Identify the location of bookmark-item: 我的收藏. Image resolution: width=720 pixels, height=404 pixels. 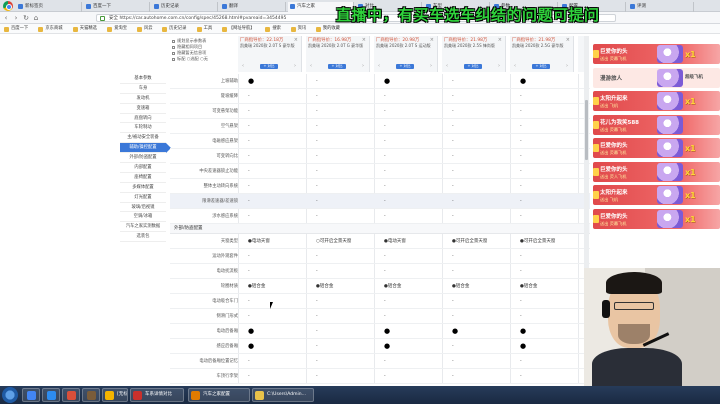
(327, 29).